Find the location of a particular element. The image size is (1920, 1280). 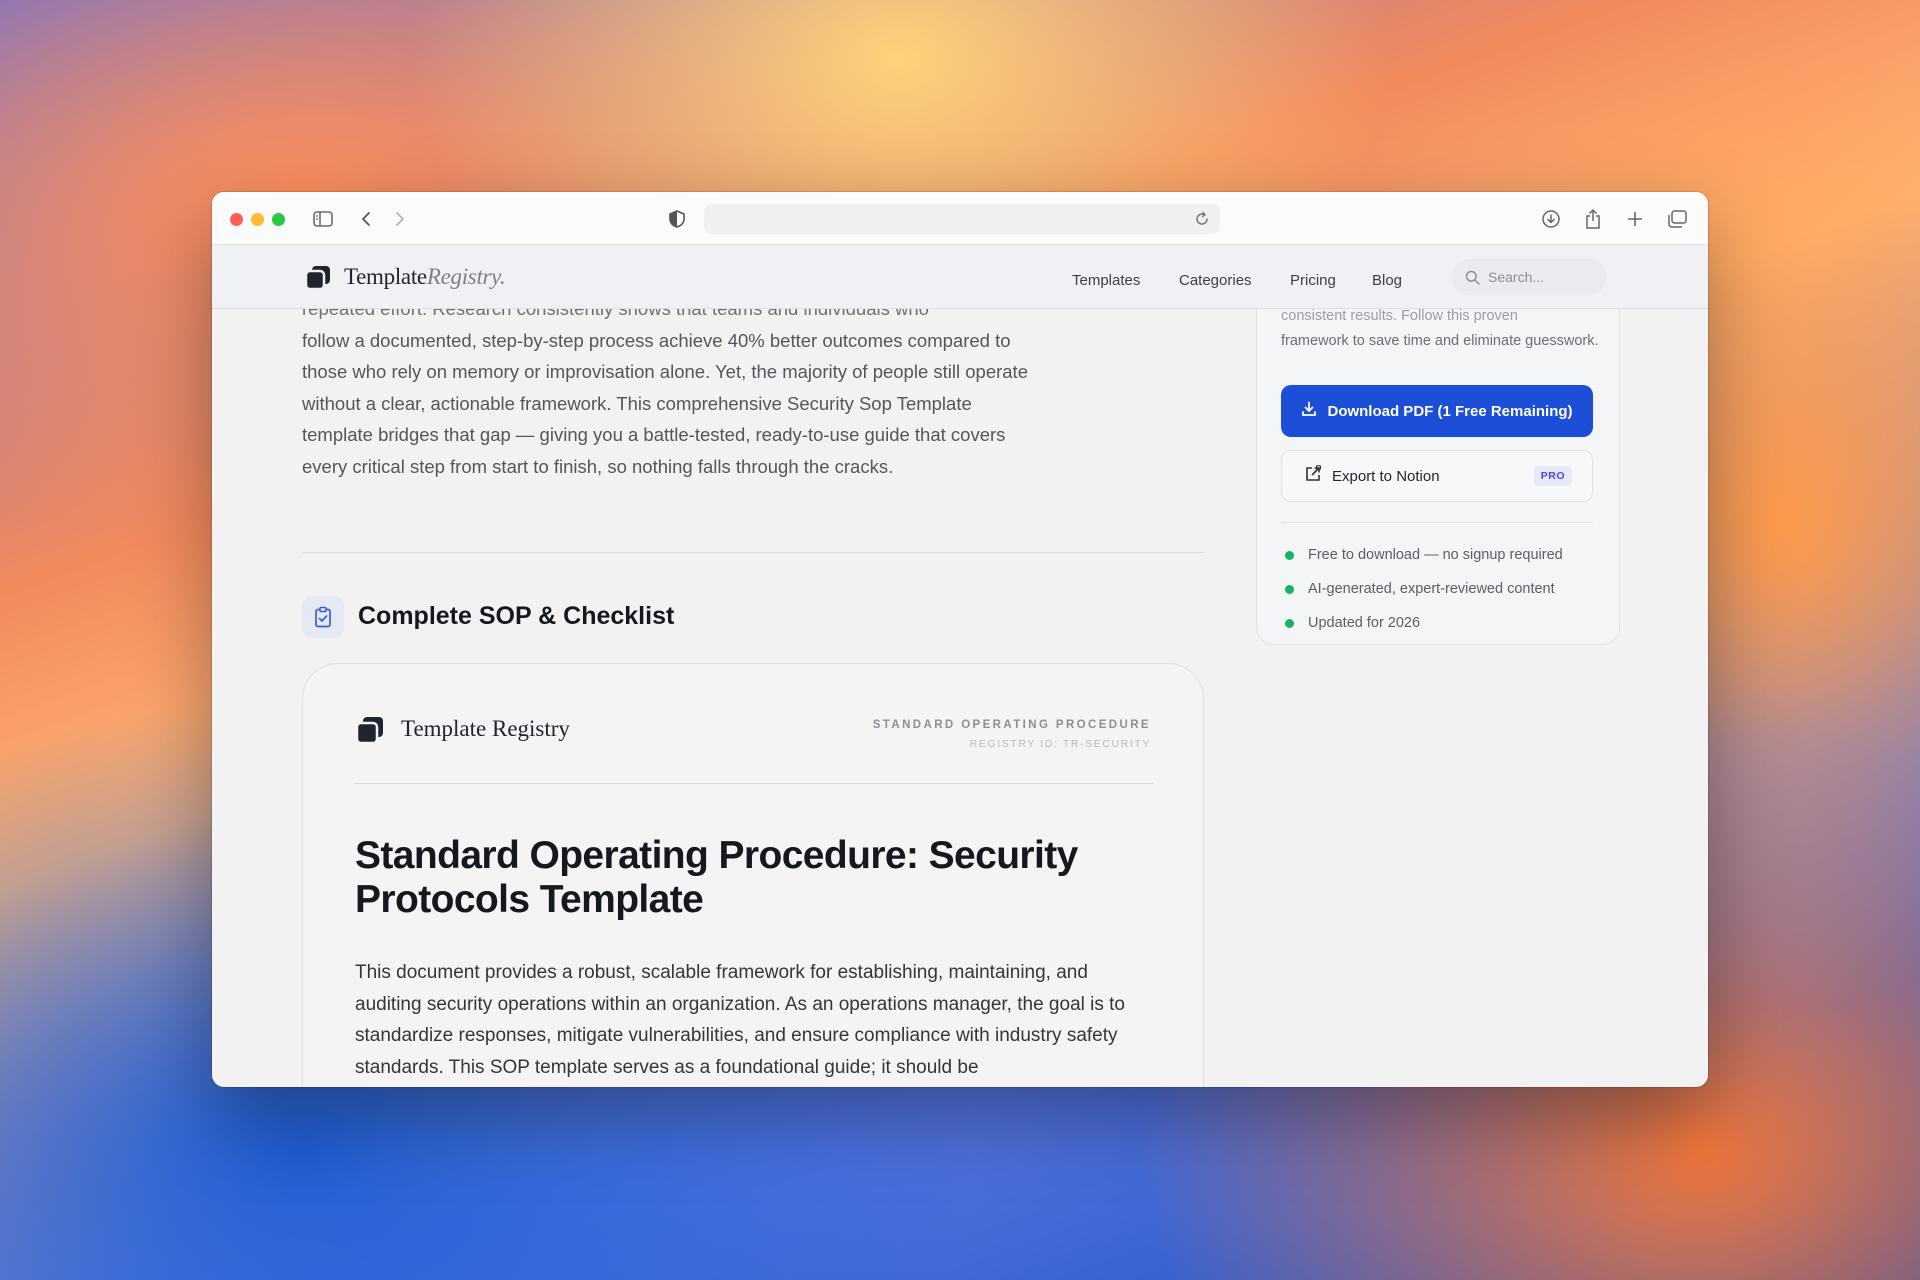

site-logo-icon is located at coordinates (318, 278).